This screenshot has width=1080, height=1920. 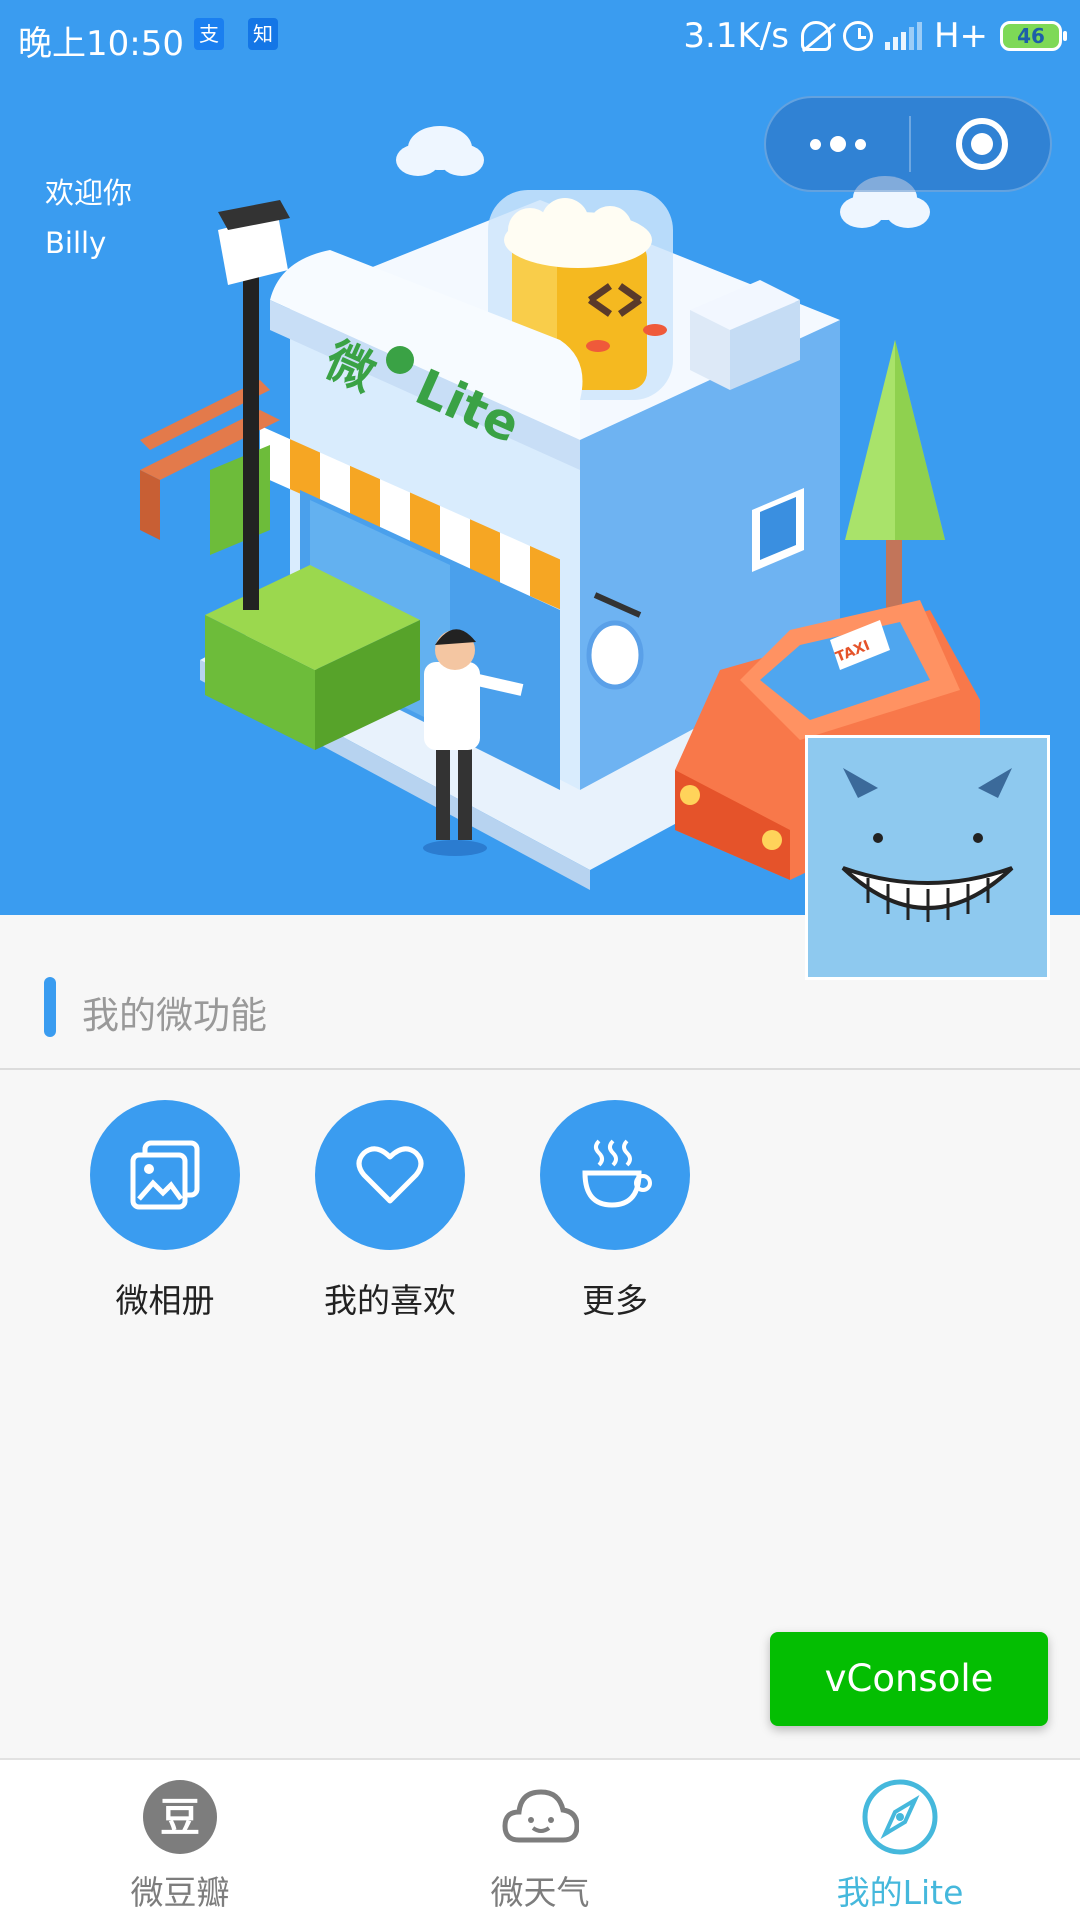 I want to click on tab-douban: 豆 微豆瓣, so click(x=180, y=1846).